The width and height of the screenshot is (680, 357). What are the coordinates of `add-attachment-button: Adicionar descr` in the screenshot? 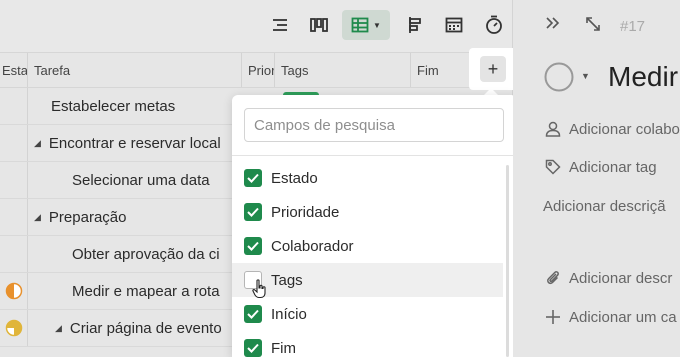 It's located at (607, 278).